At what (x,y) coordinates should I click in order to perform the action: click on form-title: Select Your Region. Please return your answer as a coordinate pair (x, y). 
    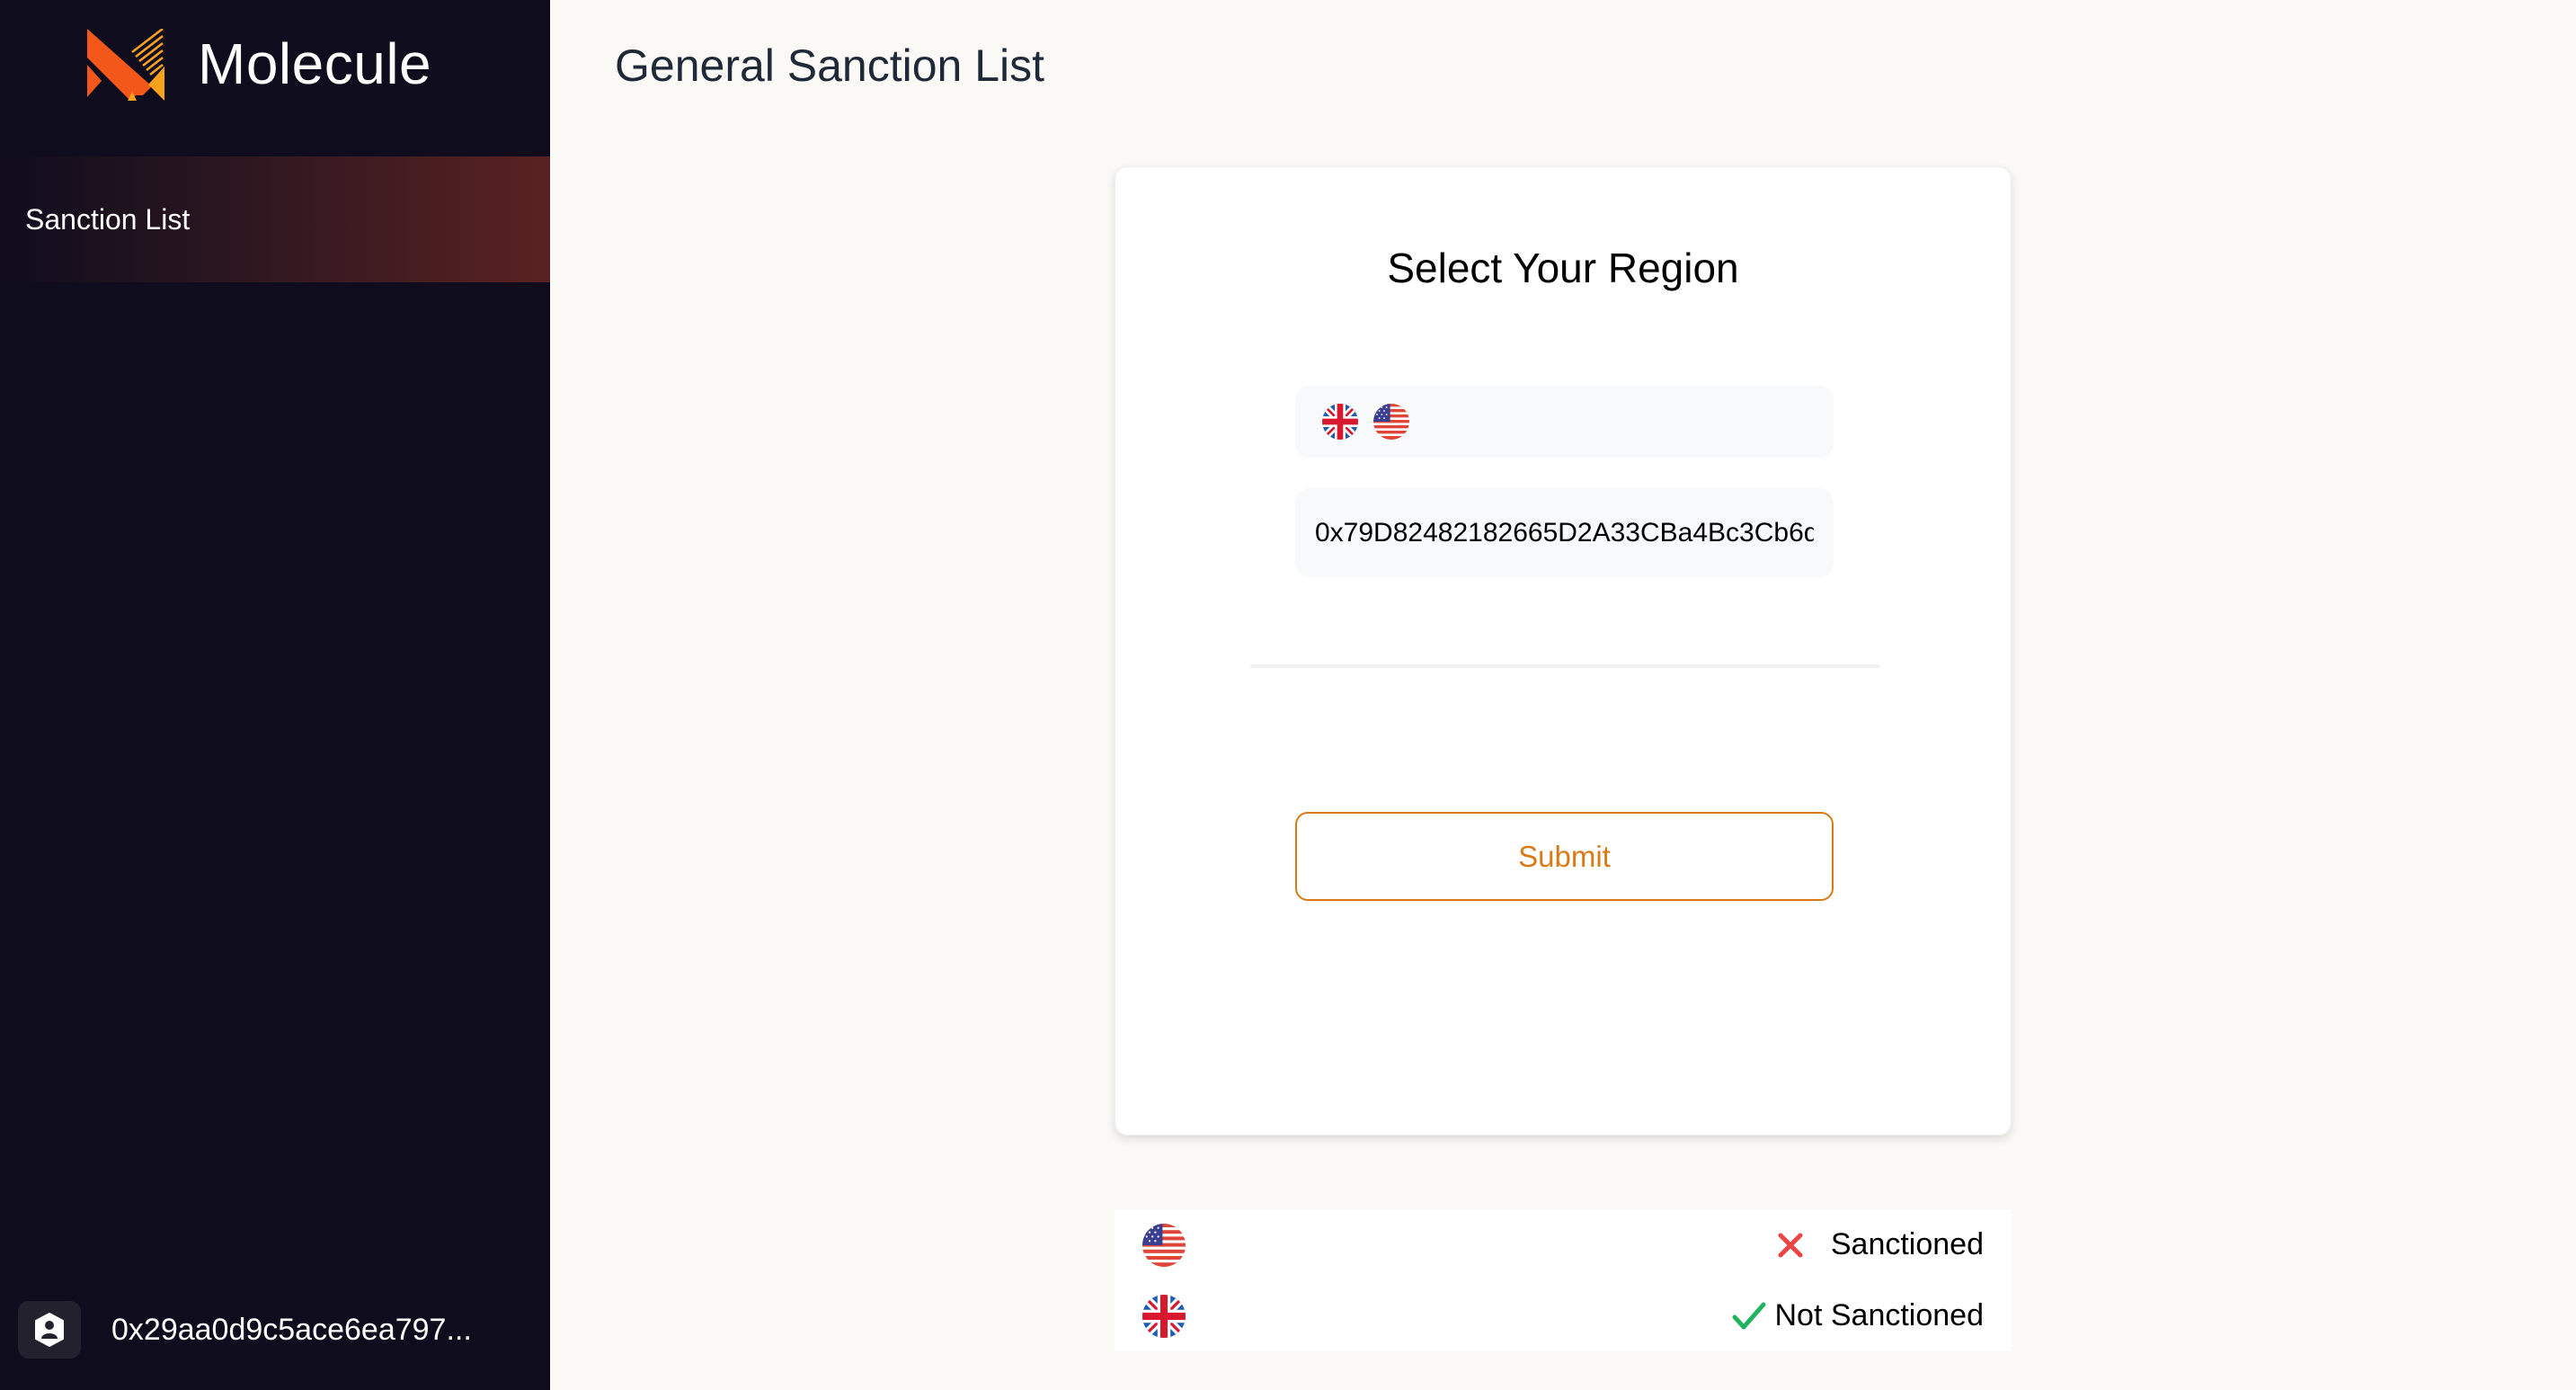
    Looking at the image, I should click on (1563, 268).